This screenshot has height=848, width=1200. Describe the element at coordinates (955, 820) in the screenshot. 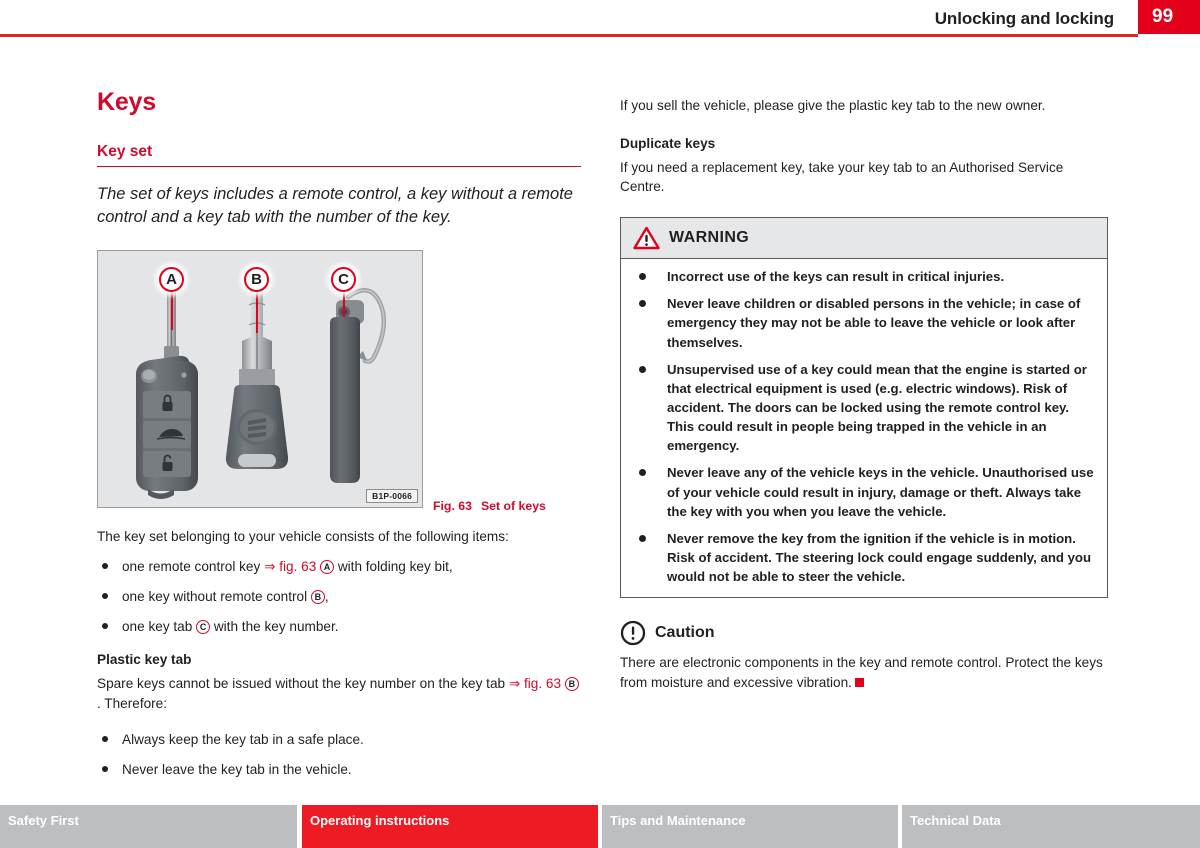

I see `footer-tab-label: Technical Data` at that location.